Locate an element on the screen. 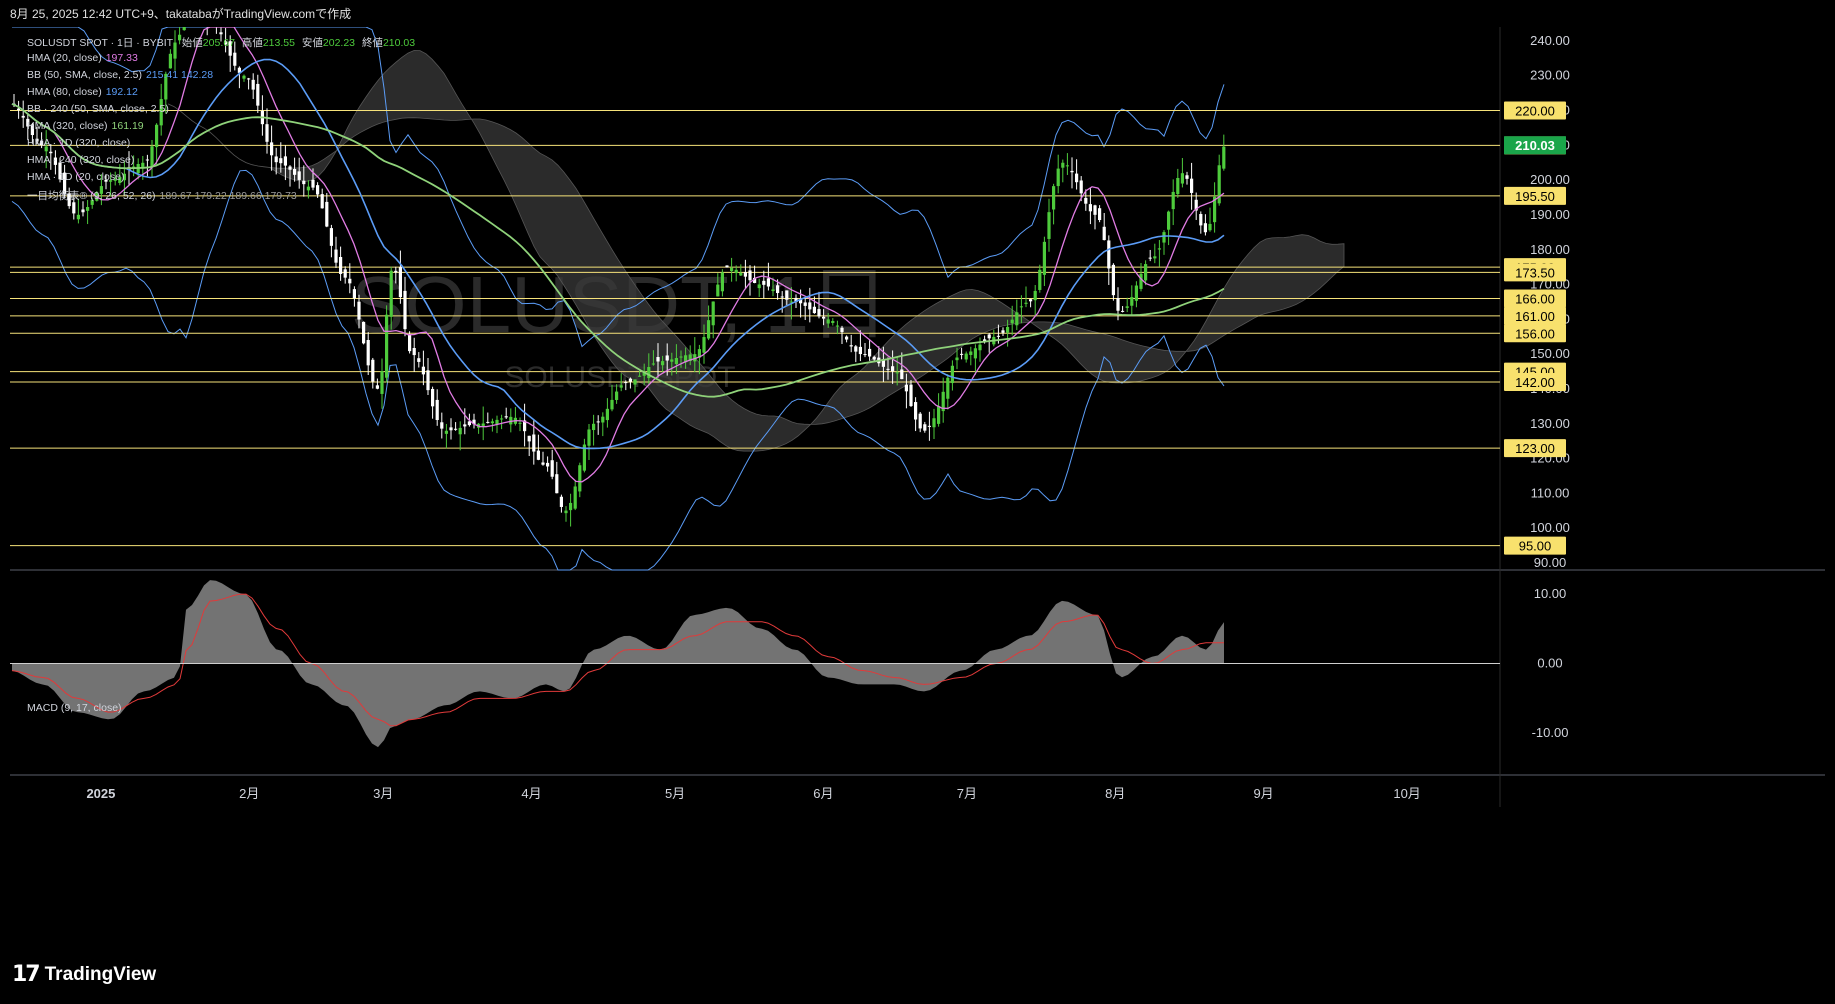 The height and width of the screenshot is (1004, 1835). legend-low-label: 安値 is located at coordinates (312, 43).